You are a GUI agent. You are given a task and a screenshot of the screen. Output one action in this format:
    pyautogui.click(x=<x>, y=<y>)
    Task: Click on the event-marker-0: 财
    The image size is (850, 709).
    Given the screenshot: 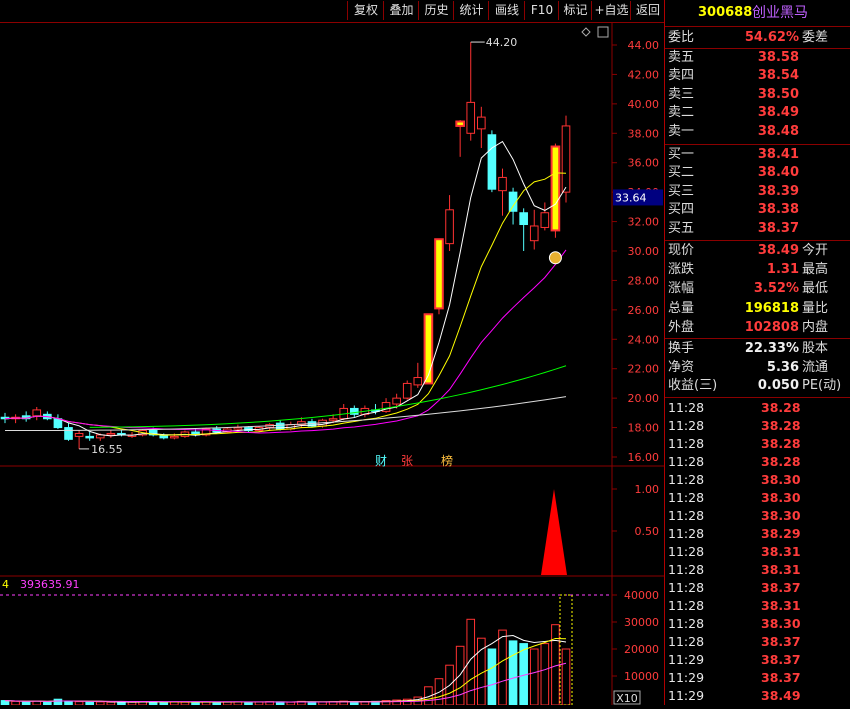 What is the action you would take?
    pyautogui.click(x=381, y=461)
    